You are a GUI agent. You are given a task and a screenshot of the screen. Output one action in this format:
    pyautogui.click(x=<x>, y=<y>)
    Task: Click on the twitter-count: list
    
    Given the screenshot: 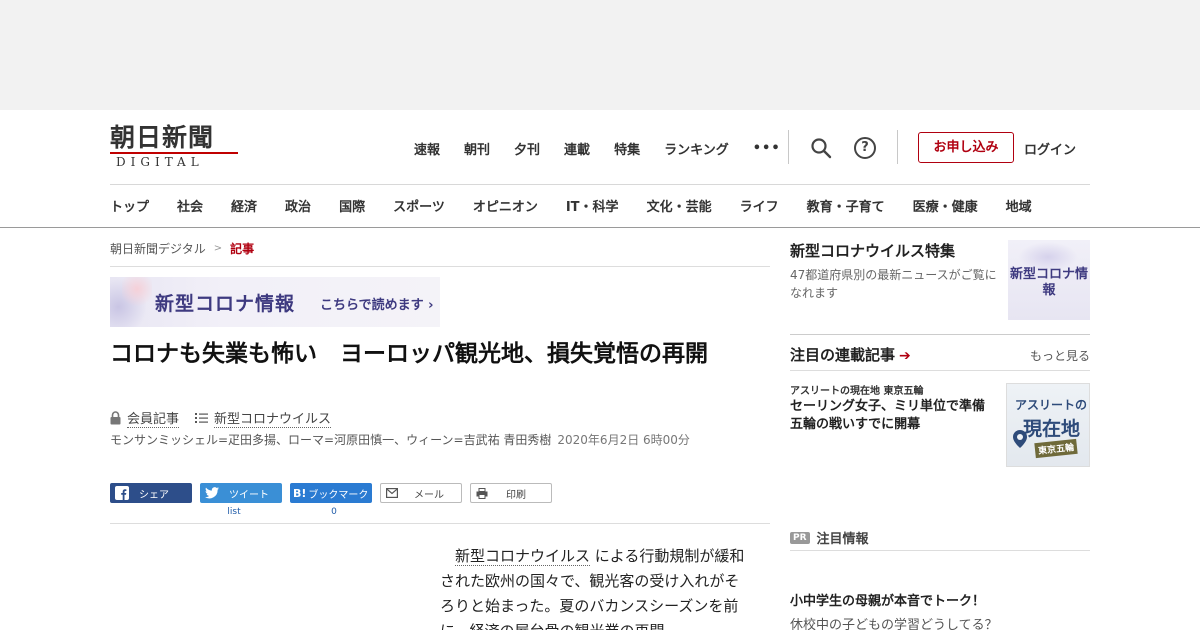 What is the action you would take?
    pyautogui.click(x=234, y=512)
    